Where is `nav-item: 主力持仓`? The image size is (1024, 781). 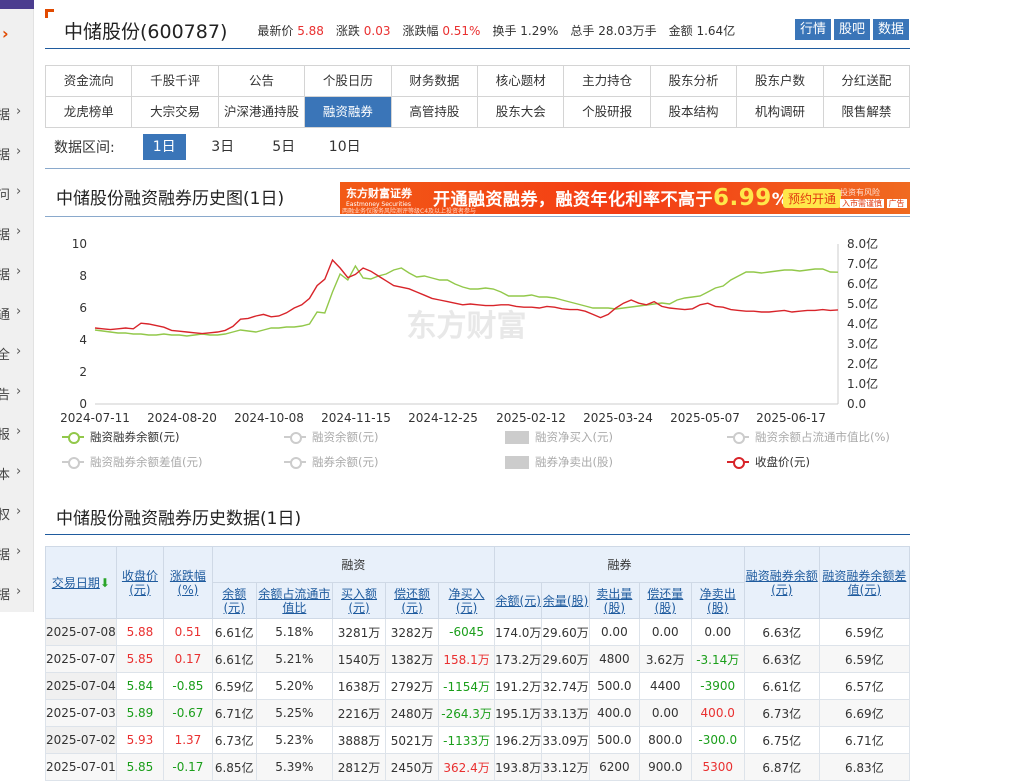 nav-item: 主力持仓 is located at coordinates (607, 81).